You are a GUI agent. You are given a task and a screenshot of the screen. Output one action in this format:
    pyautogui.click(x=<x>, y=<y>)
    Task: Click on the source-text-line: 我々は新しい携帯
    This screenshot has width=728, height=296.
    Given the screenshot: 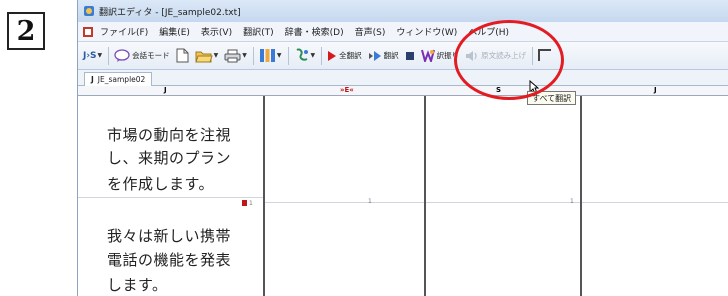 What is the action you would take?
    pyautogui.click(x=169, y=236)
    